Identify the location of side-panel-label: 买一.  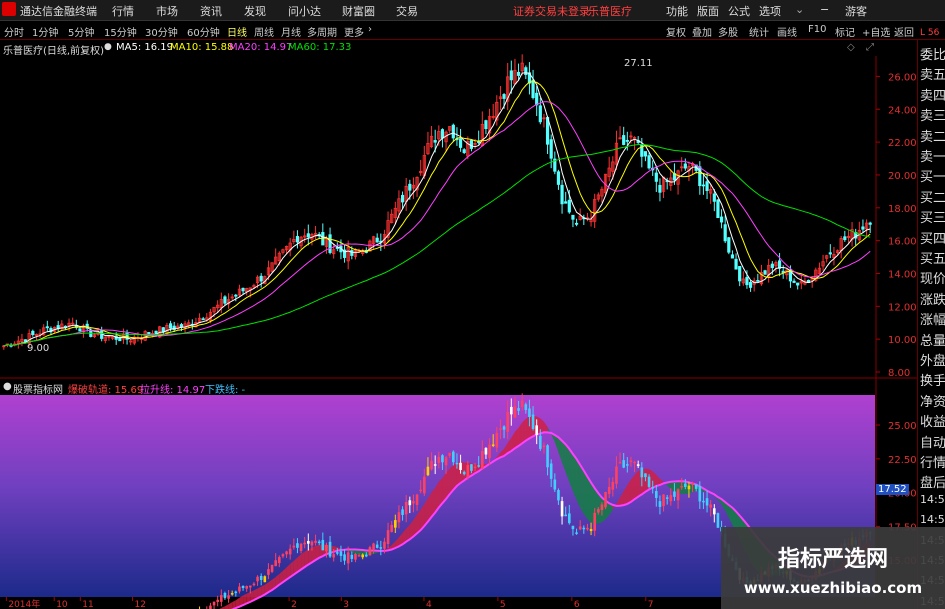
(932, 178).